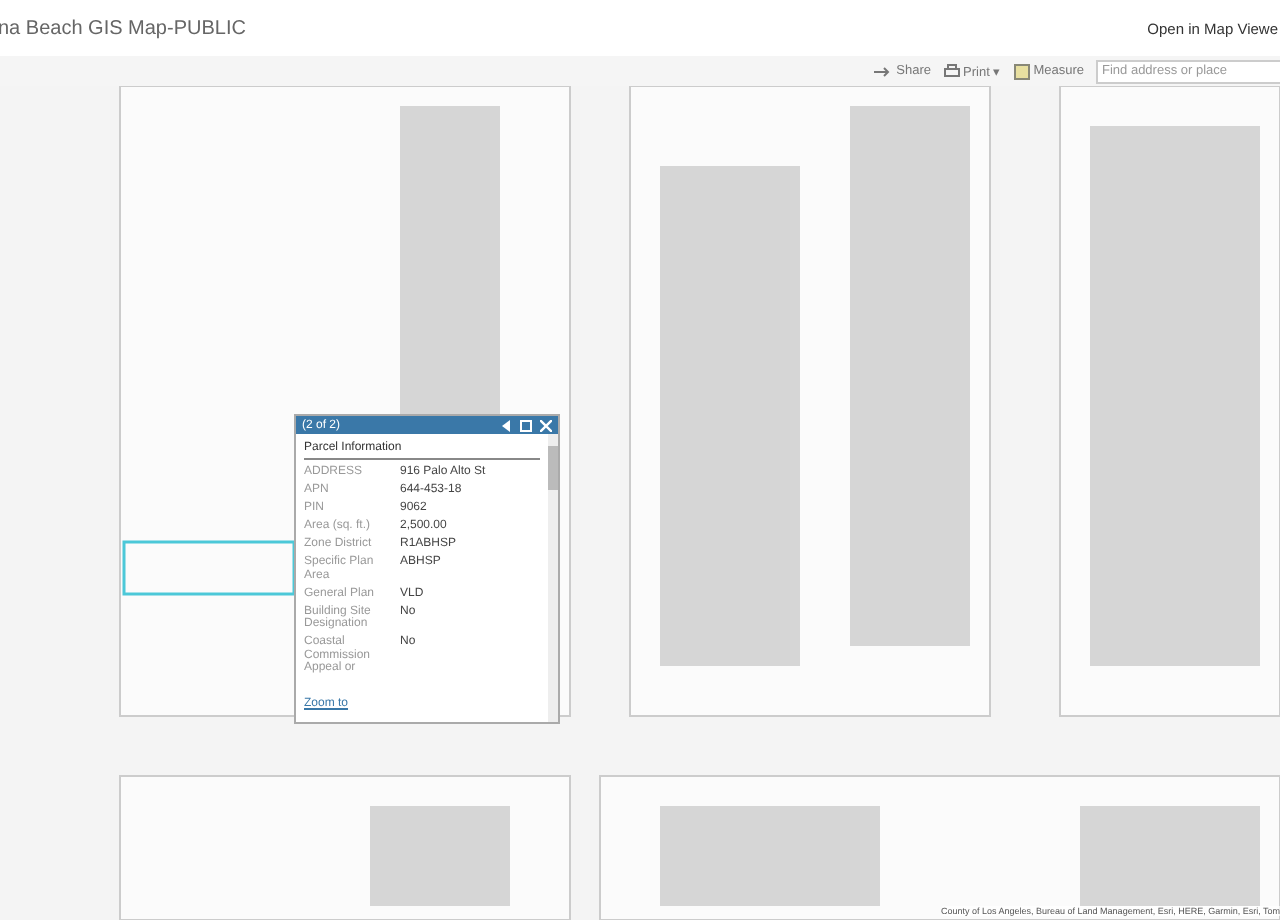 This screenshot has width=1280, height=920. Describe the element at coordinates (883, 71) in the screenshot. I see `arrow-icon` at that location.